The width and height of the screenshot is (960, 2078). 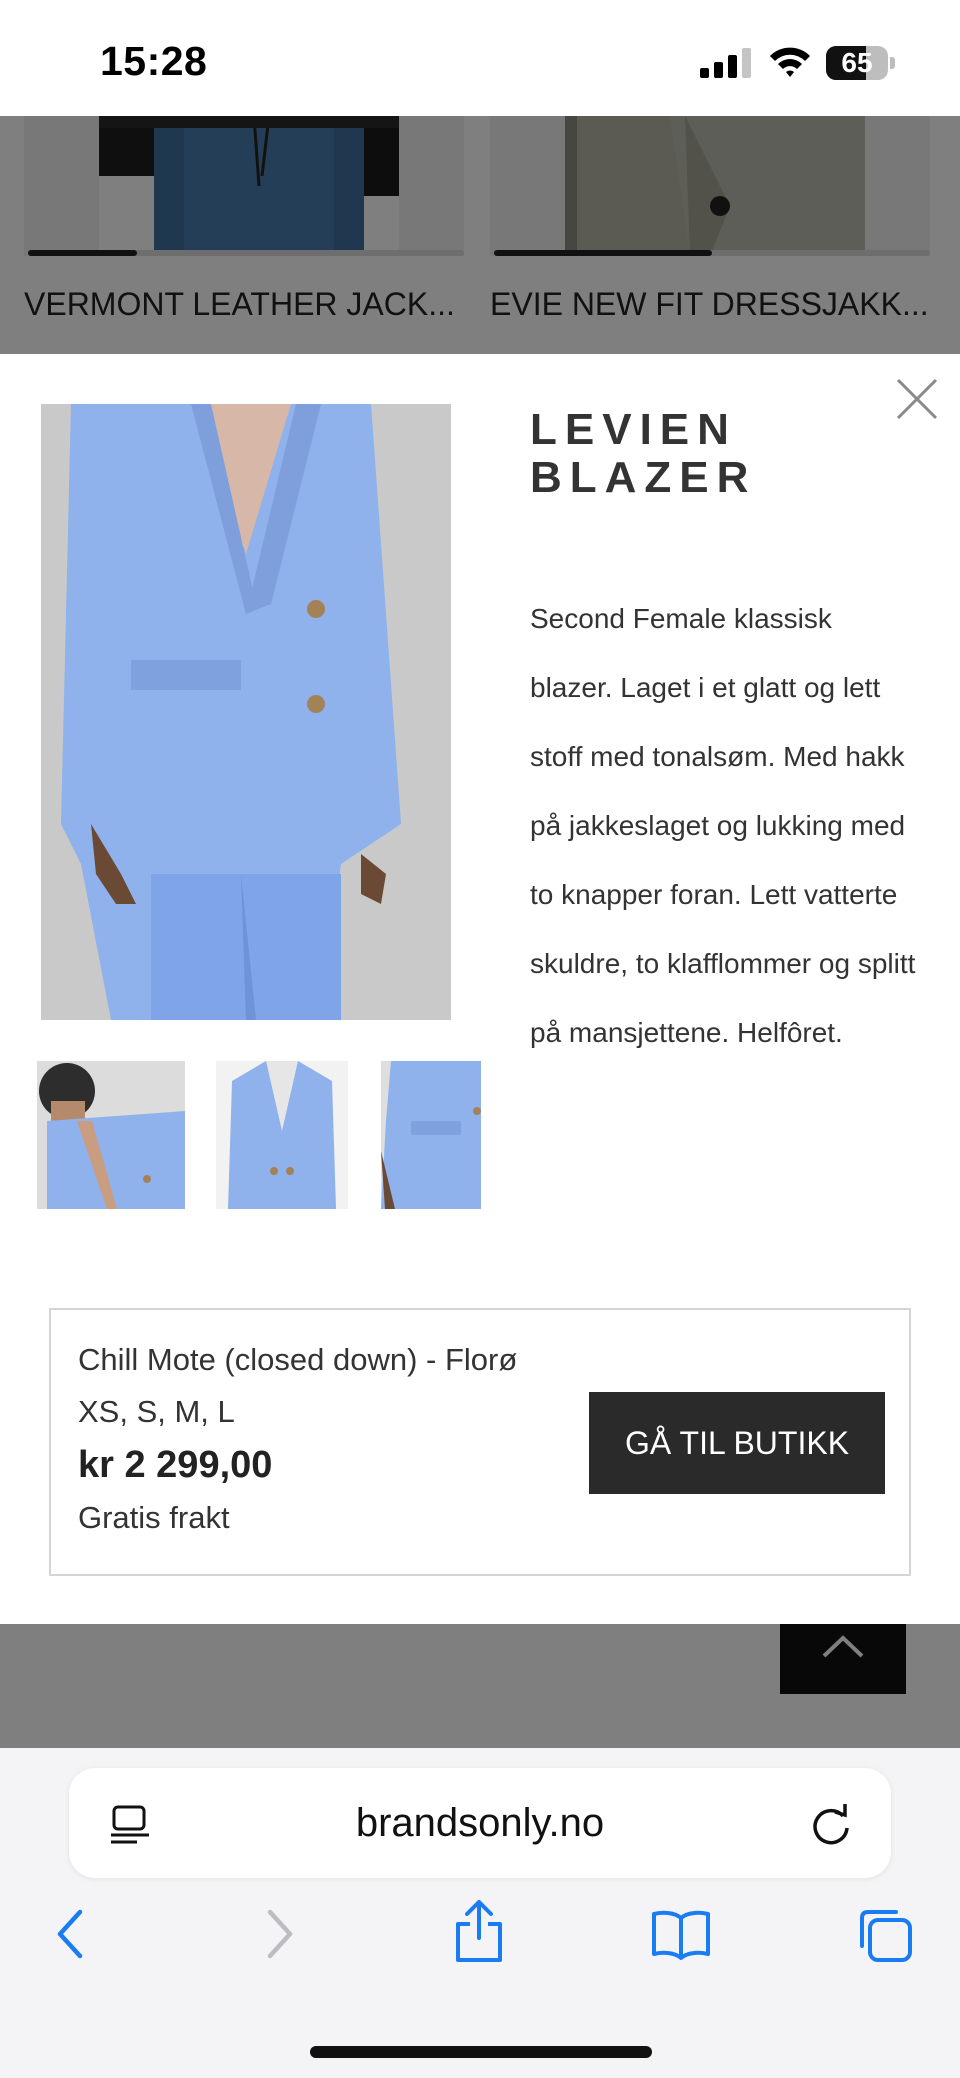 I want to click on status-time: 15:28, so click(x=154, y=61).